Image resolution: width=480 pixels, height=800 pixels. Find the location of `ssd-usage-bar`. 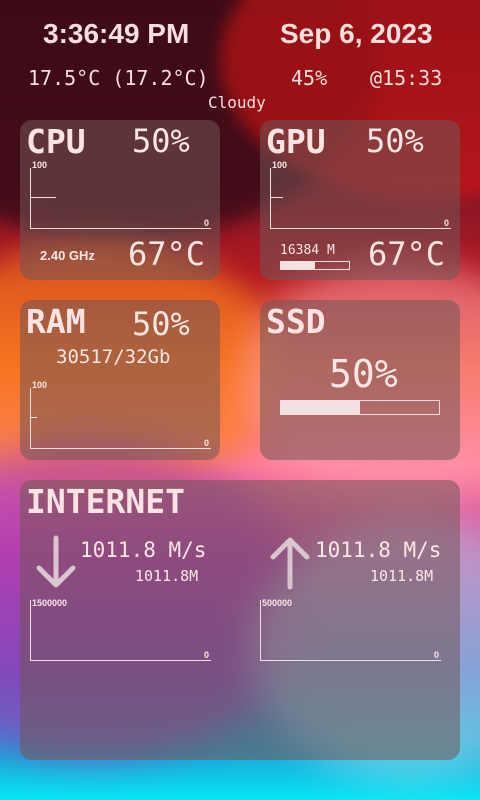

ssd-usage-bar is located at coordinates (360, 407).